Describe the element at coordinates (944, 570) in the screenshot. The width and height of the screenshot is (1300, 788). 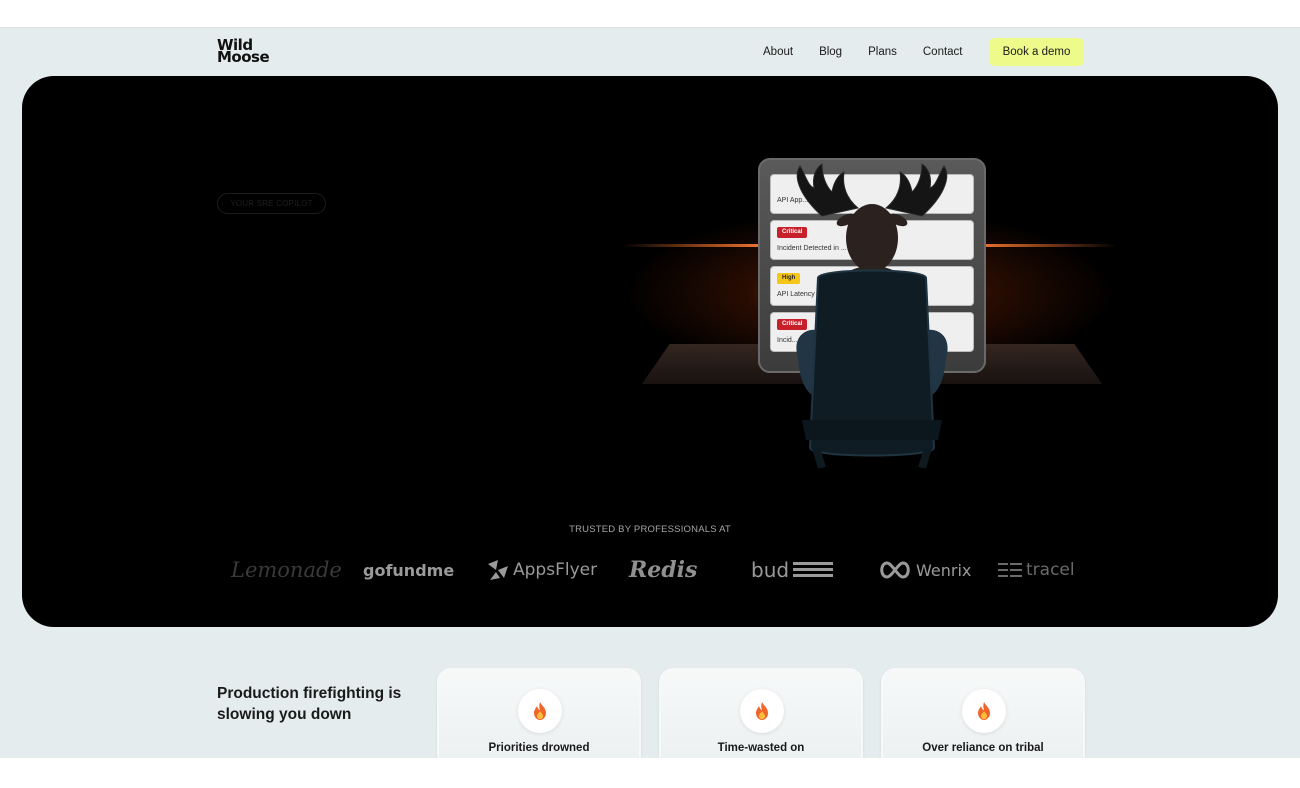
I see `brand-name: Wenrix` at that location.